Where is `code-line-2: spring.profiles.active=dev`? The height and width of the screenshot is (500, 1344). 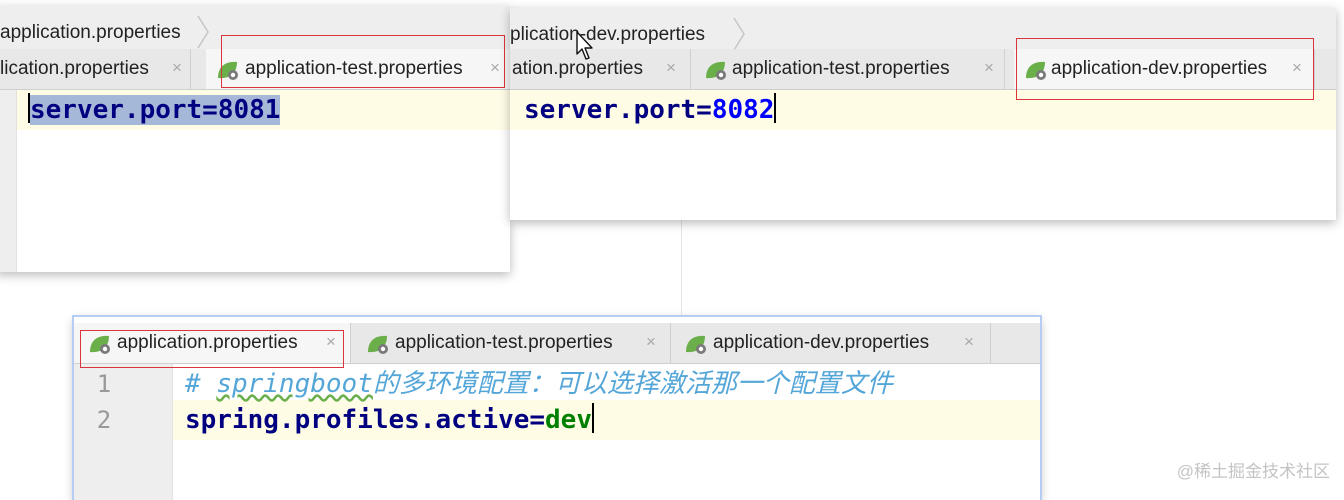
code-line-2: spring.profiles.active=dev is located at coordinates (389, 420).